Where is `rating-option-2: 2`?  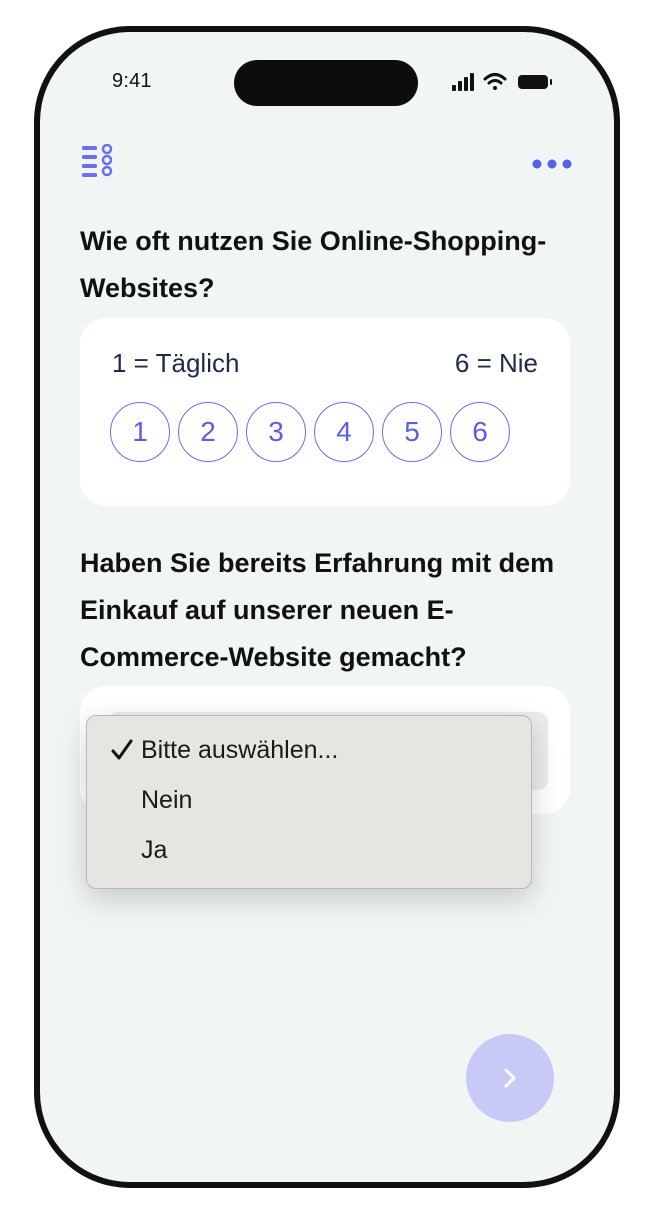 rating-option-2: 2 is located at coordinates (208, 432).